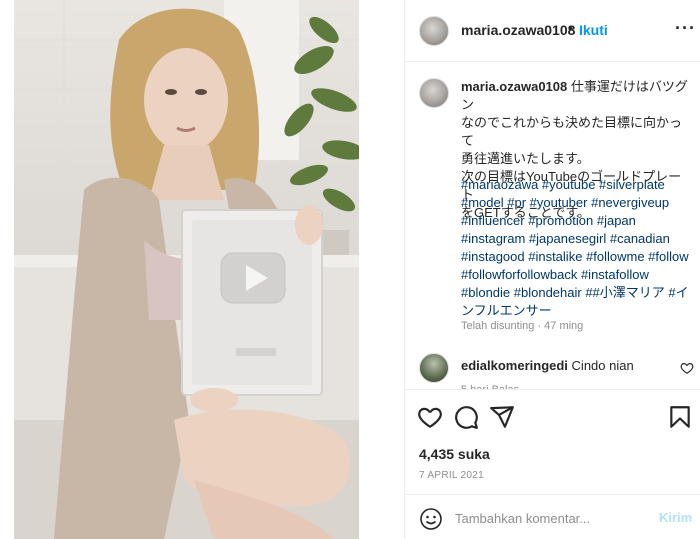 The image size is (700, 539). What do you see at coordinates (552, 464) in the screenshot?
I see `action-bar: 4,435 suka 7 APRIL 2021 Kirim` at bounding box center [552, 464].